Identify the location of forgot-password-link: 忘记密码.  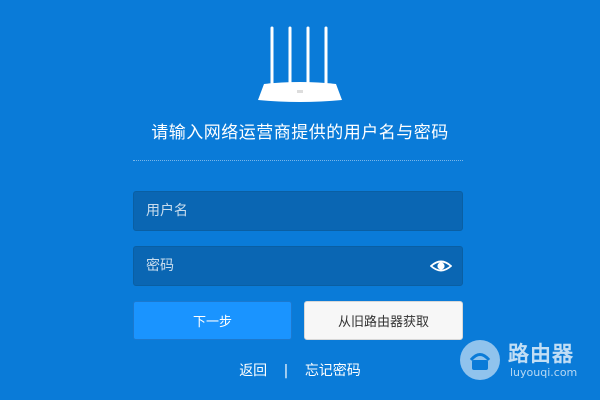
(333, 371).